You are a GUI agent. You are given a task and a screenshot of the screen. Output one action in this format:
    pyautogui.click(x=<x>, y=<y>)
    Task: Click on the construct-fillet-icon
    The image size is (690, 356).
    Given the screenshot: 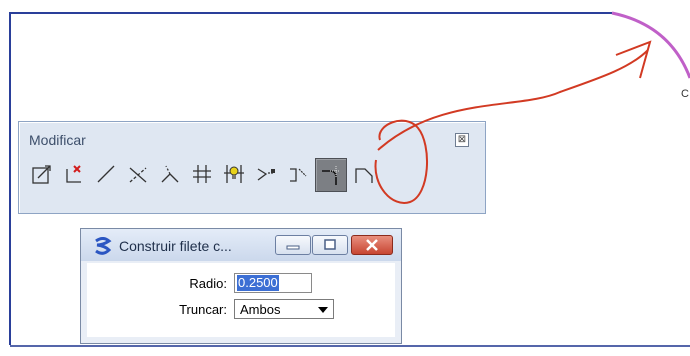 What is the action you would take?
    pyautogui.click(x=331, y=175)
    